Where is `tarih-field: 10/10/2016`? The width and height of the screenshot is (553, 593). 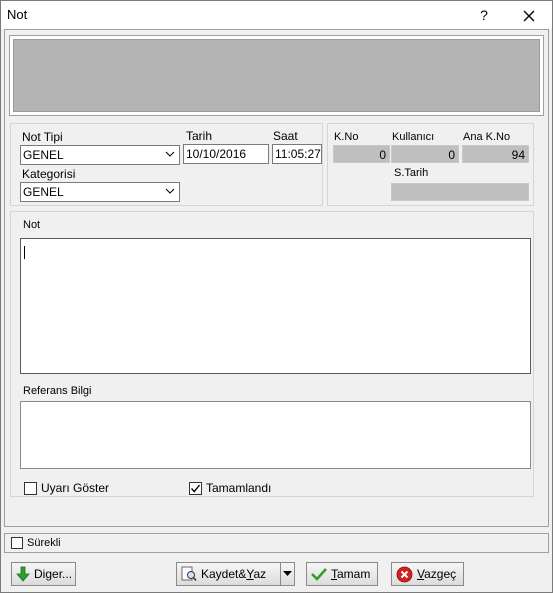
tarih-field: 10/10/2016 is located at coordinates (226, 154).